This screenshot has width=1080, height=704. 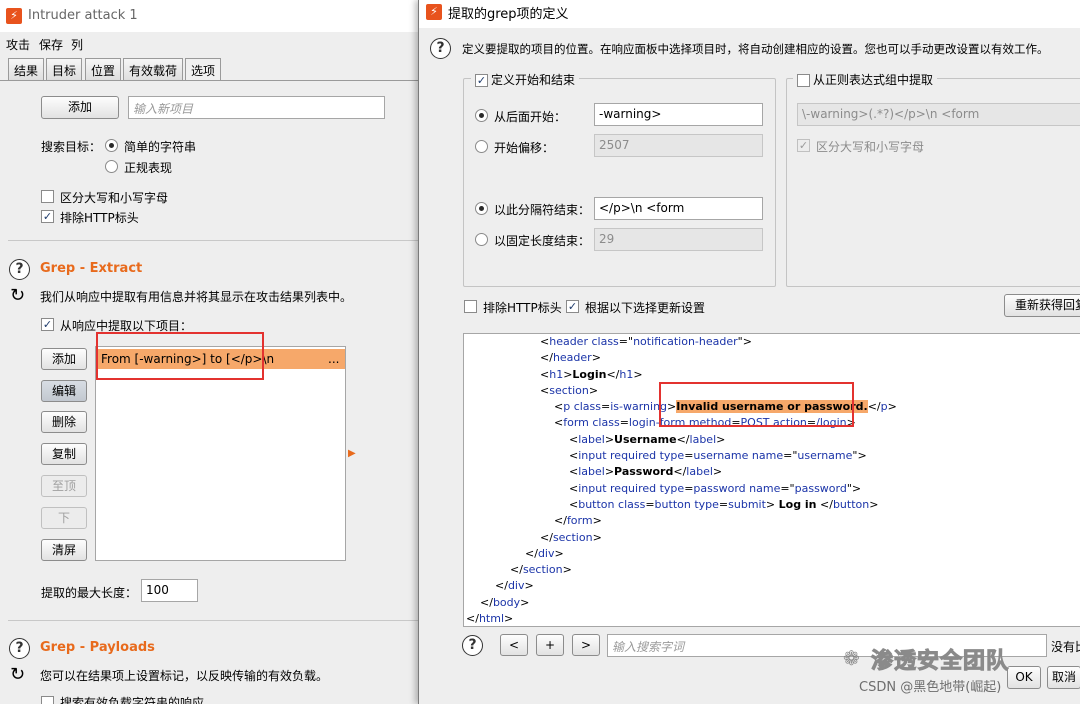 I want to click on fixed-length-label: 以固定长度结束：, so click(x=542, y=241).